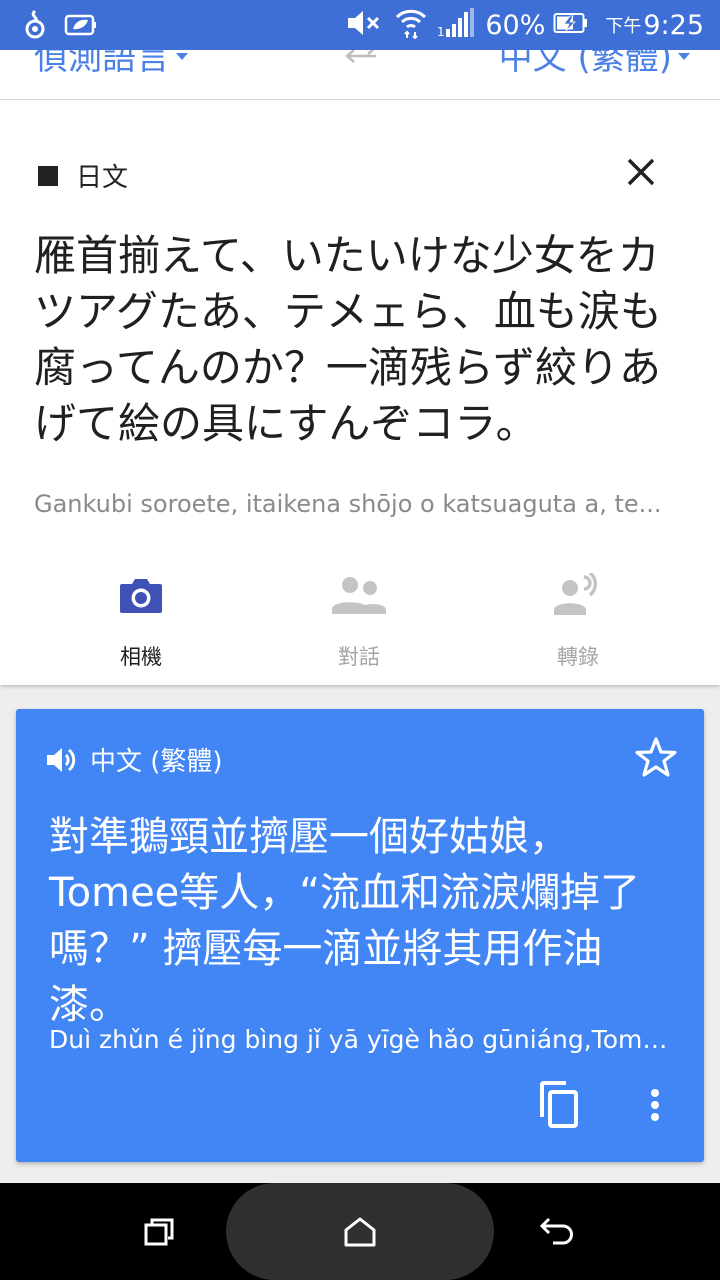 The width and height of the screenshot is (720, 1280). I want to click on recents-button, so click(160, 1232).